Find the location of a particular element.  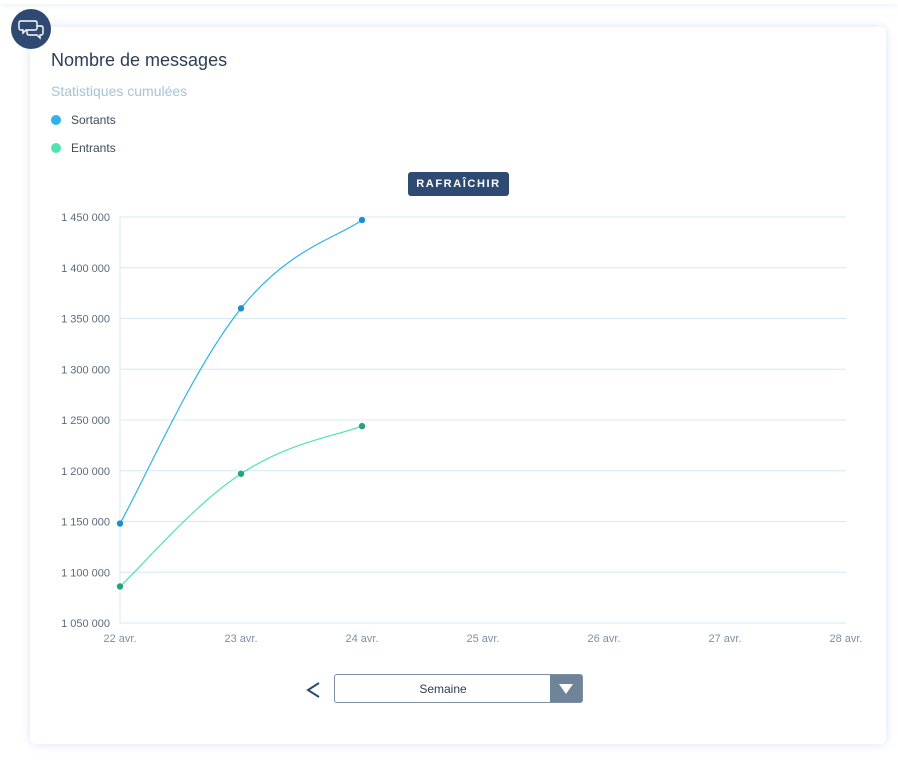

y-tick-label: 1 250 000 is located at coordinates (85, 421).